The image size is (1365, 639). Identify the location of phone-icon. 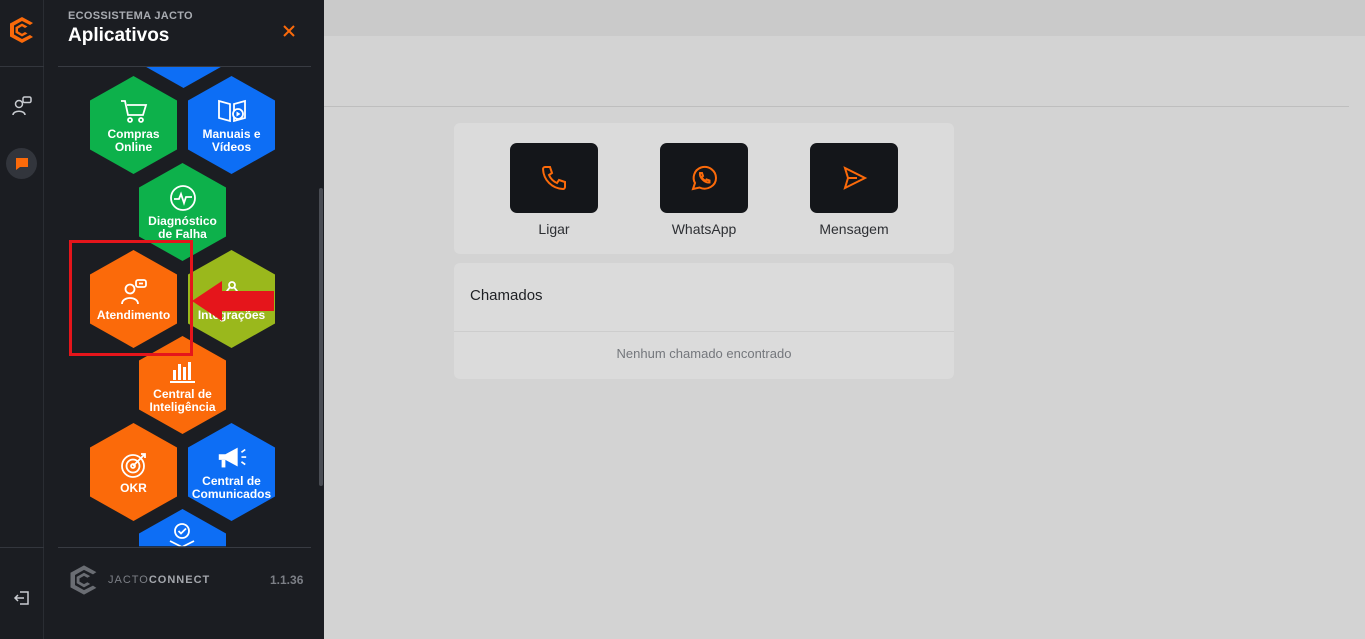
(553, 178).